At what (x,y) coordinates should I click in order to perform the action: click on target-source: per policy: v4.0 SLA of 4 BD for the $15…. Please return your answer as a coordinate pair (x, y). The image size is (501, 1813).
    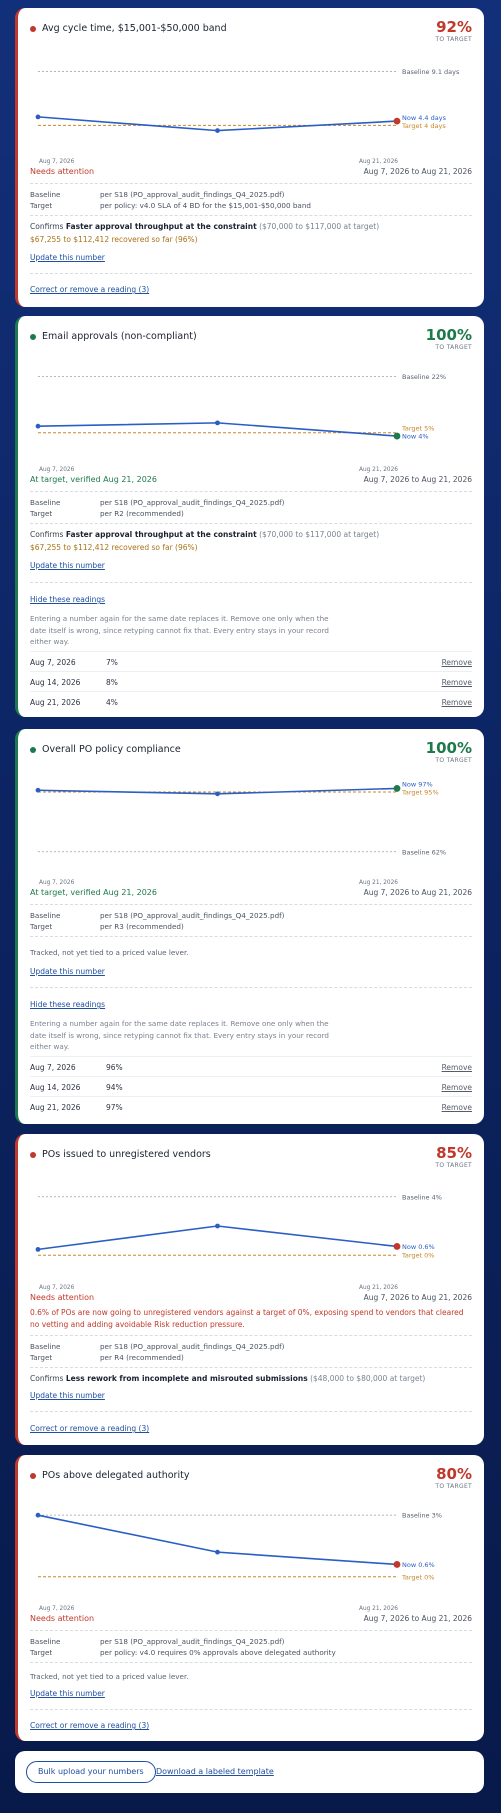
    Looking at the image, I should click on (205, 205).